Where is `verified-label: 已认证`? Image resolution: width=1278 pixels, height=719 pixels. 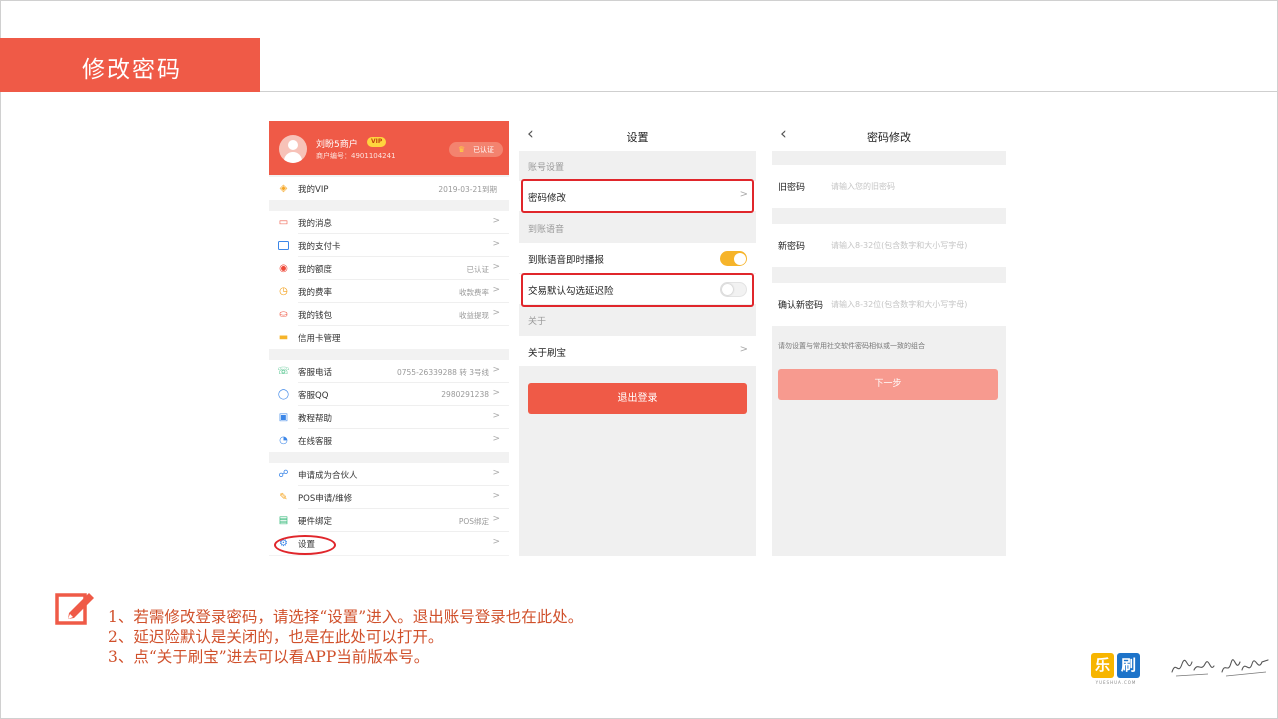
verified-label: 已认证 is located at coordinates (483, 150).